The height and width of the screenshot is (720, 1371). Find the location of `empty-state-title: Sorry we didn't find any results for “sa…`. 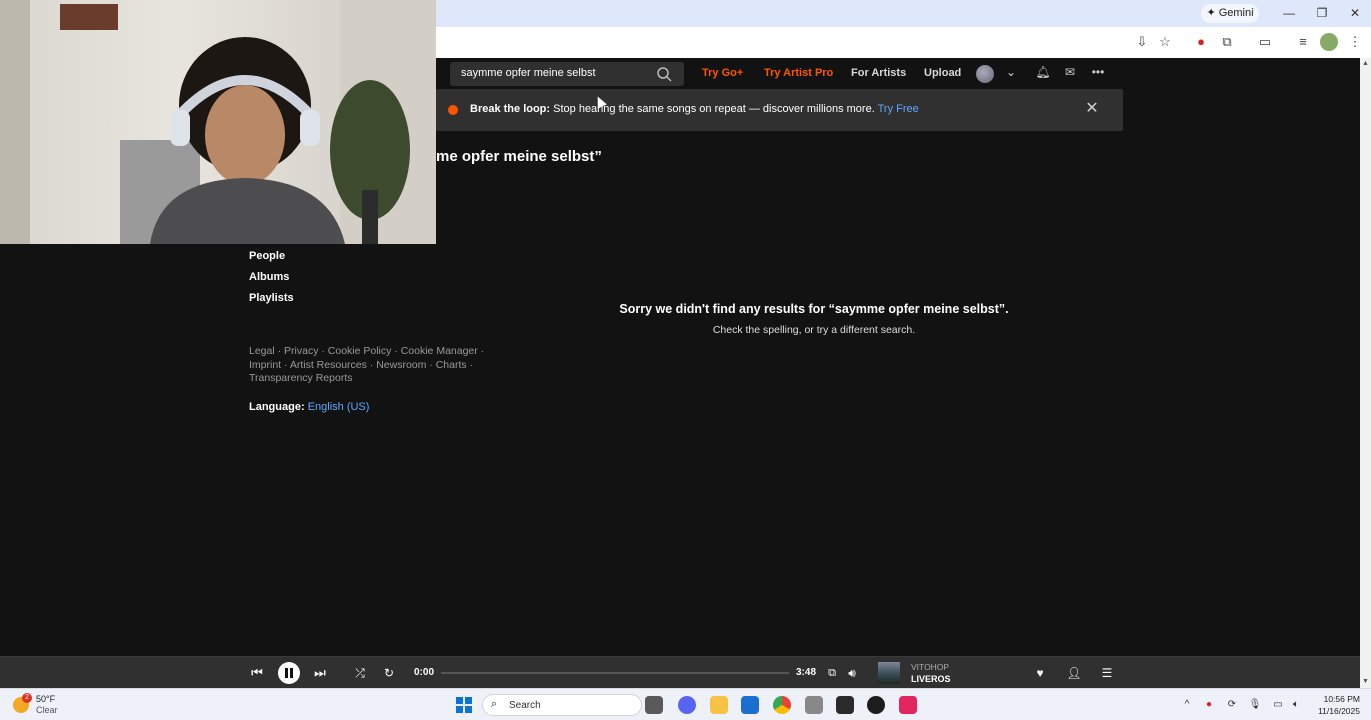

empty-state-title: Sorry we didn't find any results for “sa… is located at coordinates (814, 309).